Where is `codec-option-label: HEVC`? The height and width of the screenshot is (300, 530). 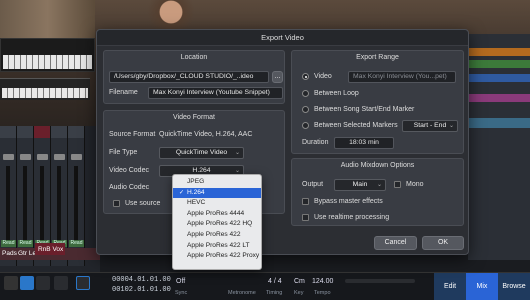
codec-option-label: HEVC is located at coordinates (196, 203).